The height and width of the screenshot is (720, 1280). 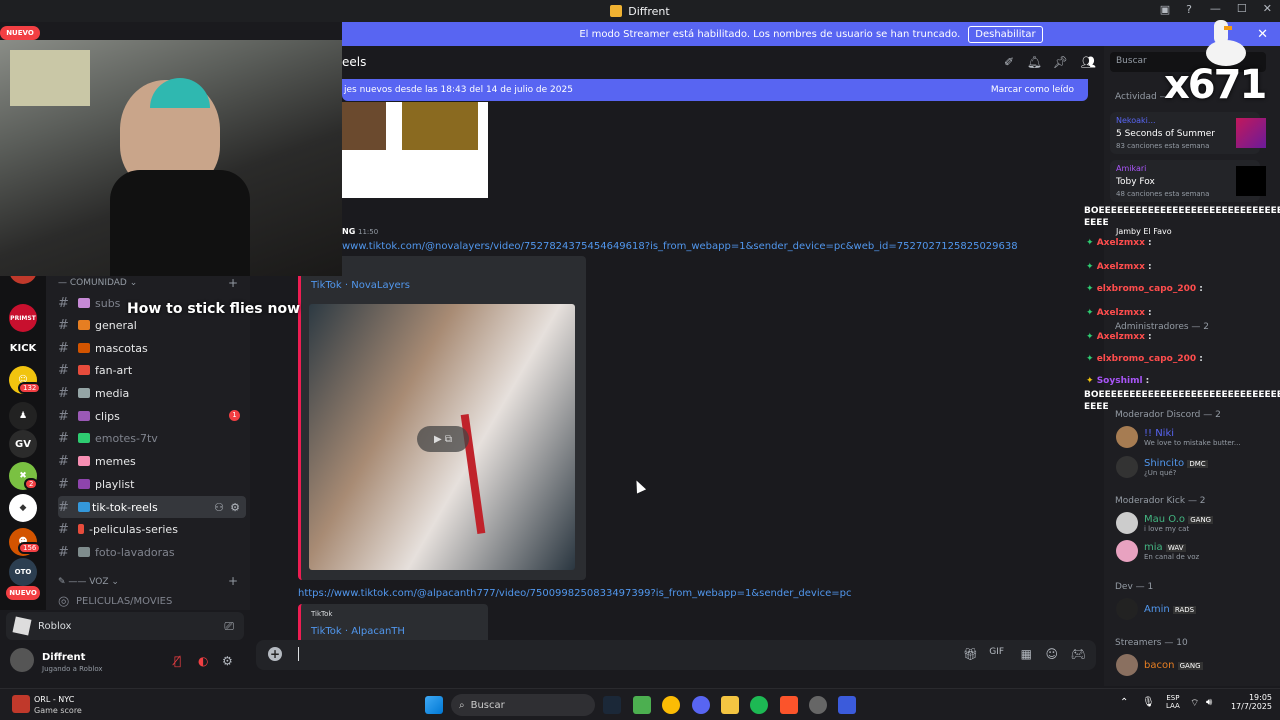 I want to click on brave-icon, so click(x=789, y=705).